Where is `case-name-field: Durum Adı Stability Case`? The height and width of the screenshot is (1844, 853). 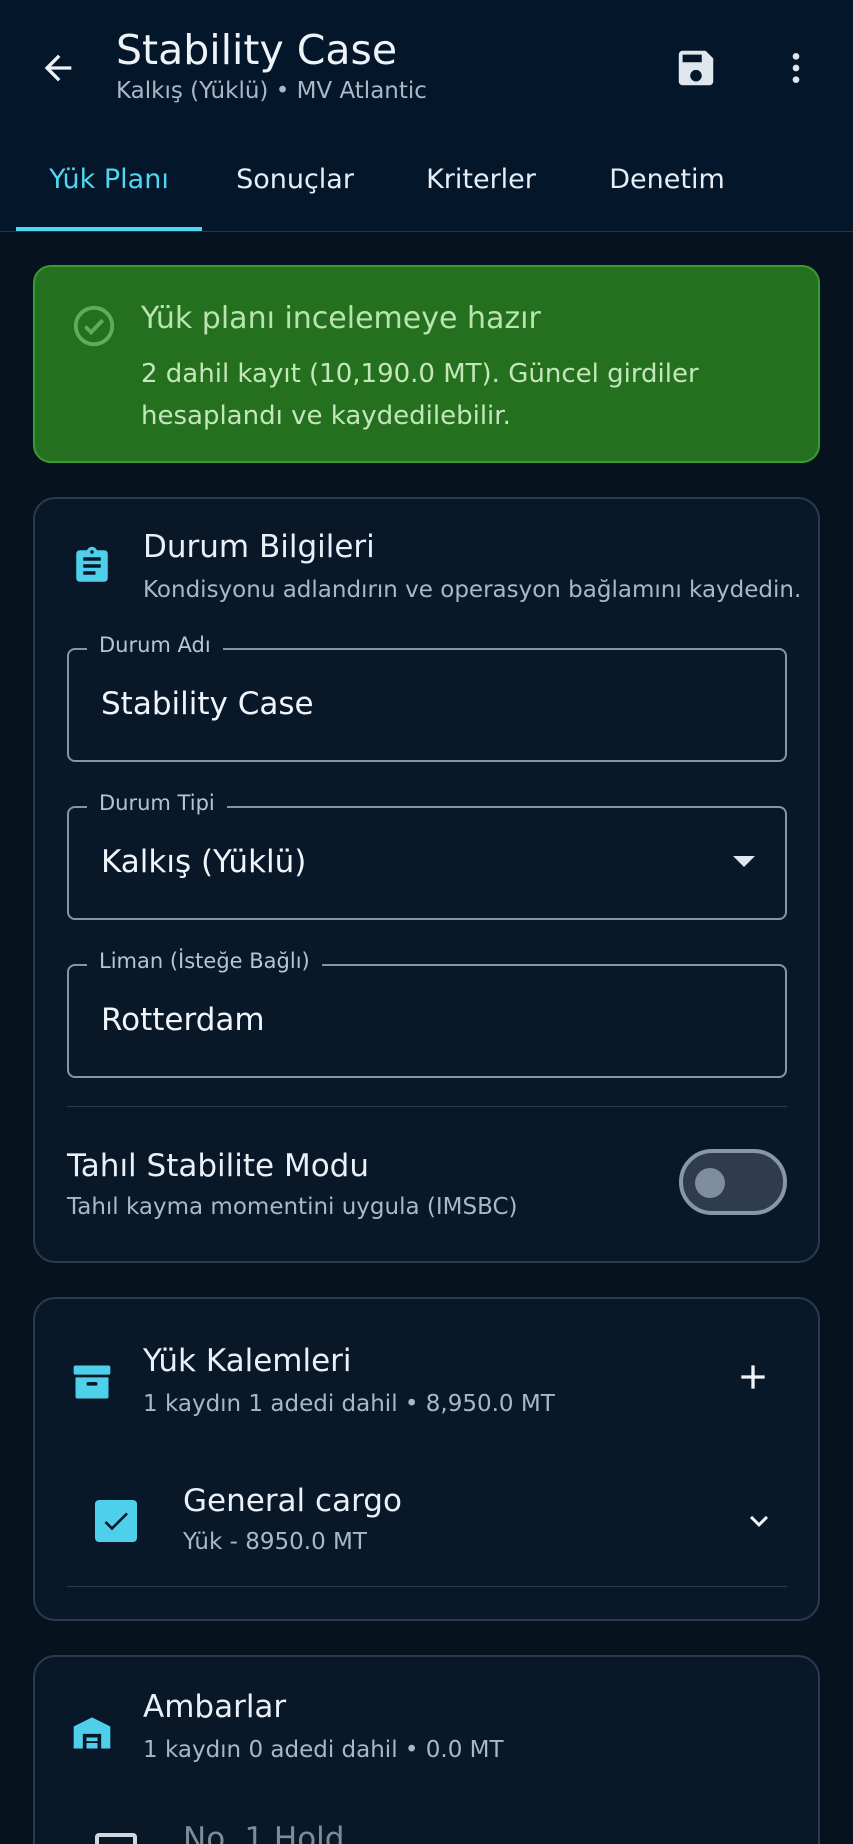
case-name-field: Durum Adı Stability Case is located at coordinates (427, 697).